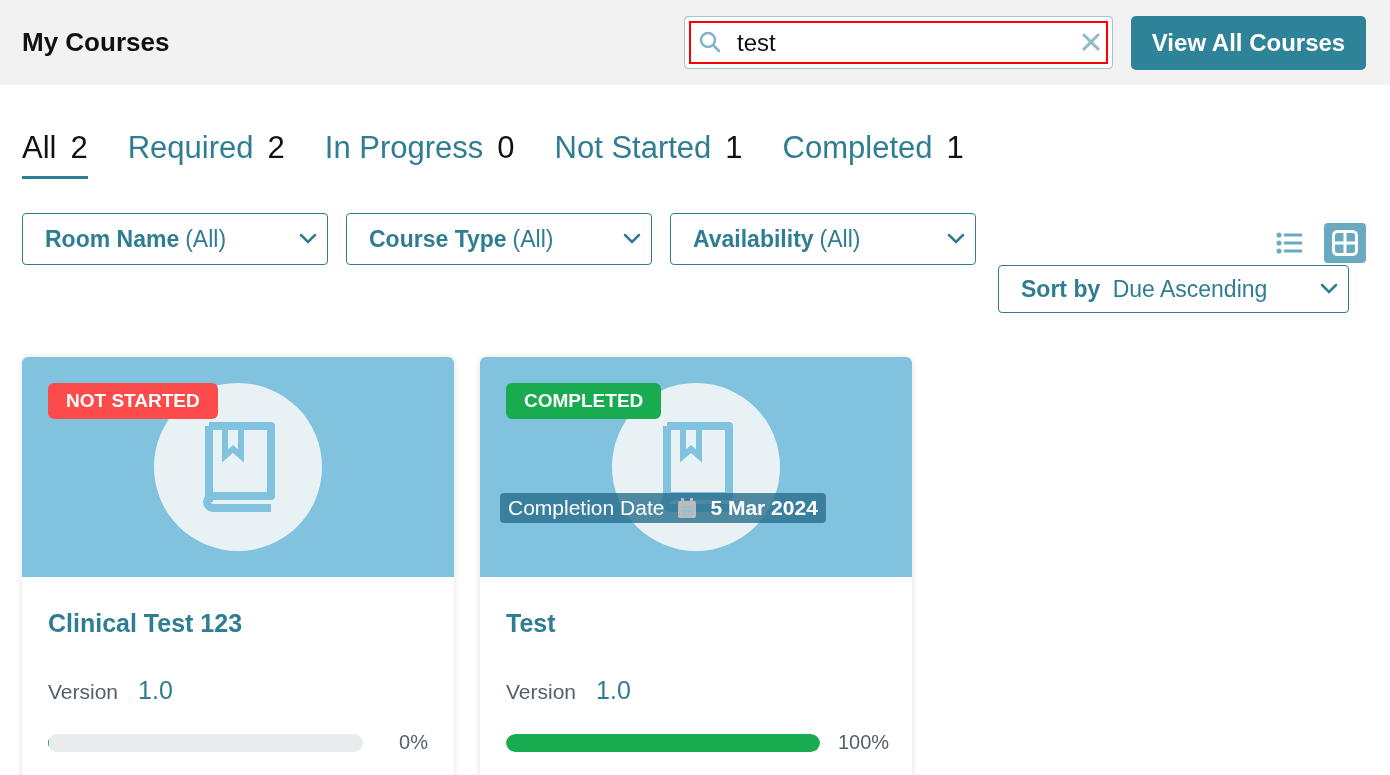 The width and height of the screenshot is (1390, 775). What do you see at coordinates (873, 154) in the screenshot?
I see `filter-tab: Completed 1` at bounding box center [873, 154].